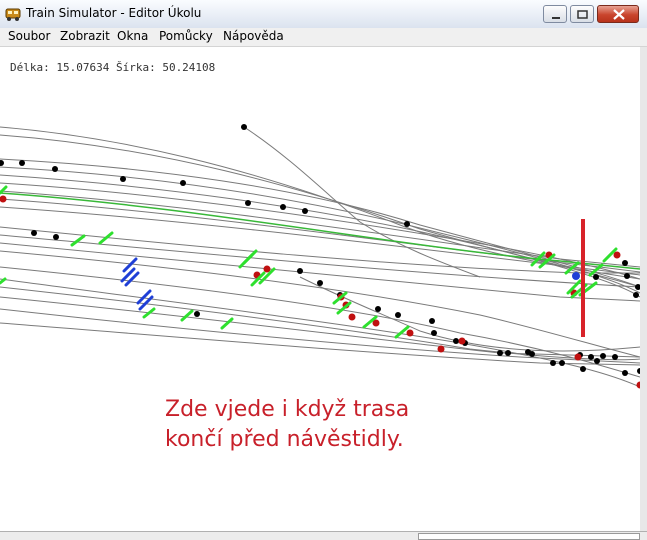 The height and width of the screenshot is (540, 647). I want to click on menu-napoveda: Nápověda, so click(253, 36).